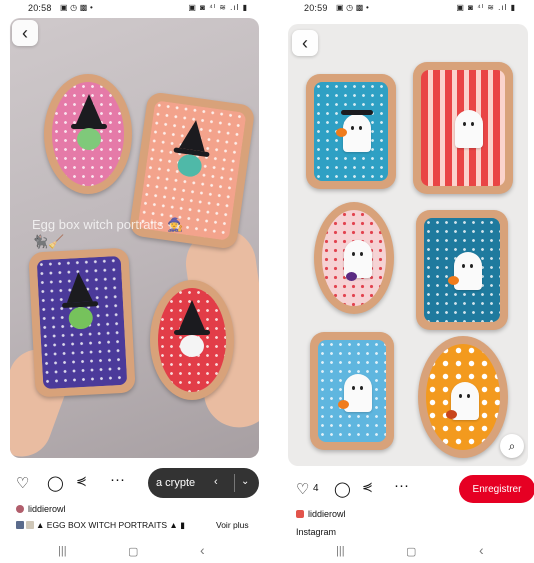 The height and width of the screenshot is (563, 534). I want to click on pill-divider, so click(234, 483).